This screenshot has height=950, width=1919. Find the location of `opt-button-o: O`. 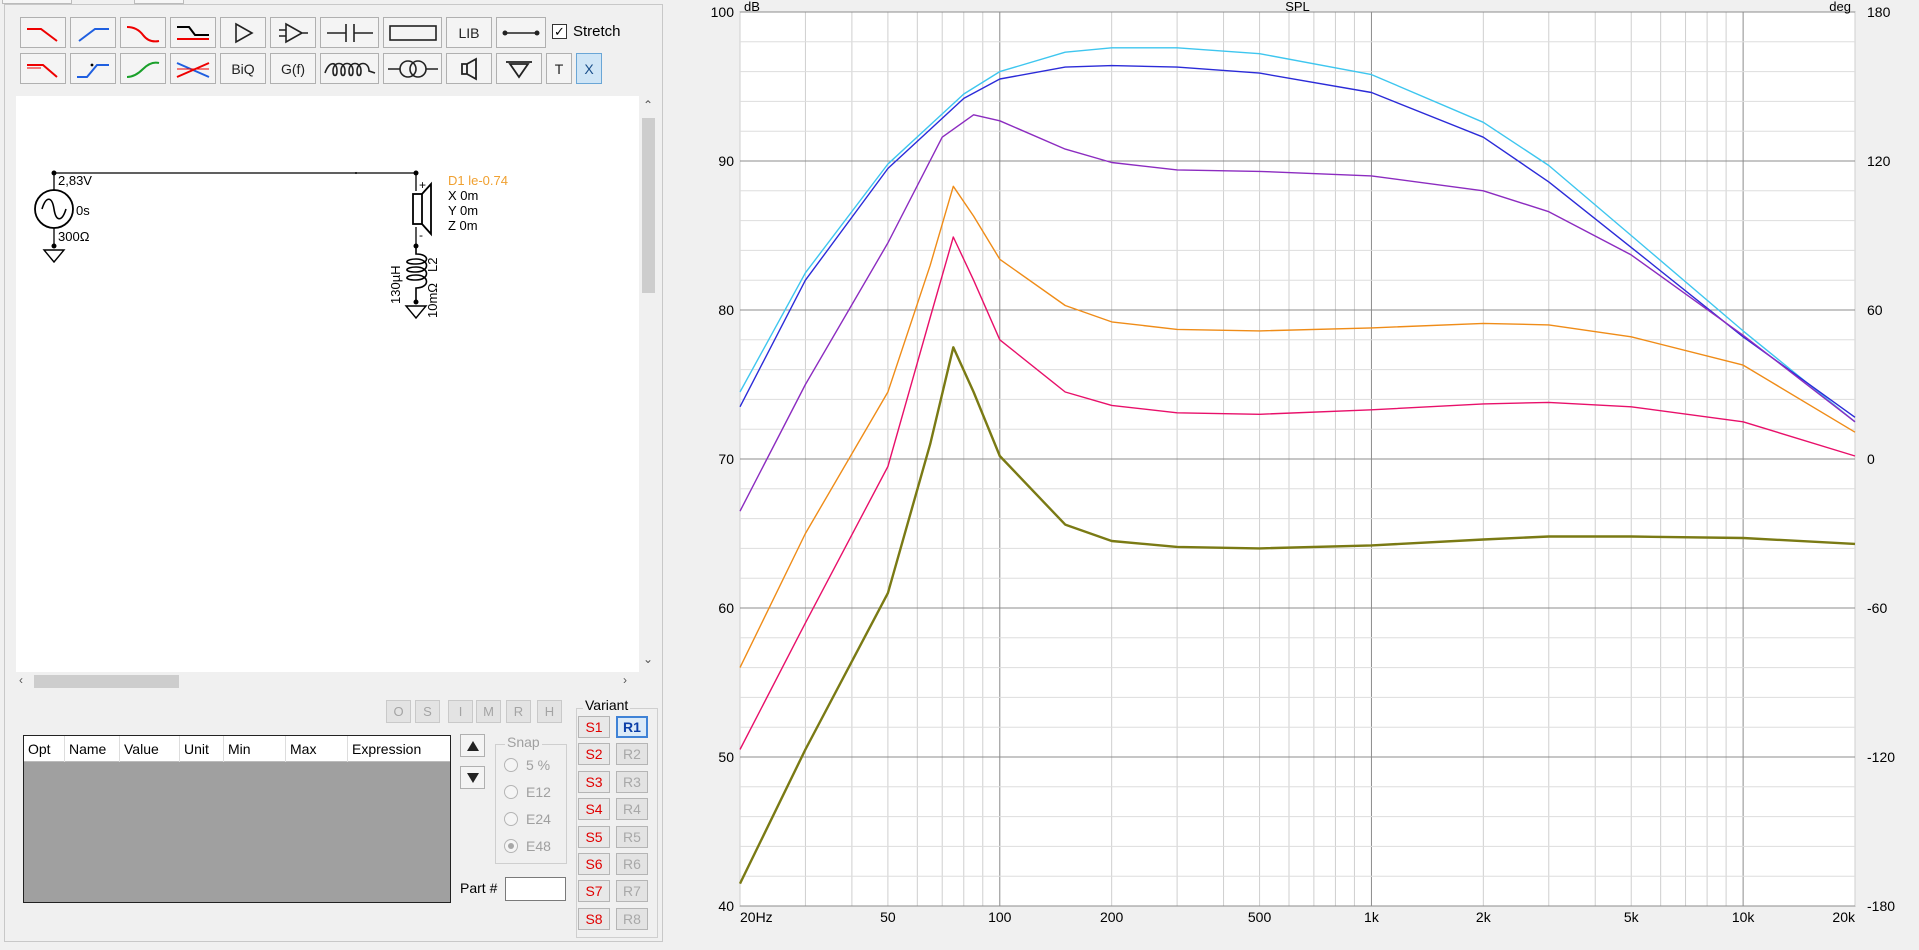

opt-button-o: O is located at coordinates (398, 711).